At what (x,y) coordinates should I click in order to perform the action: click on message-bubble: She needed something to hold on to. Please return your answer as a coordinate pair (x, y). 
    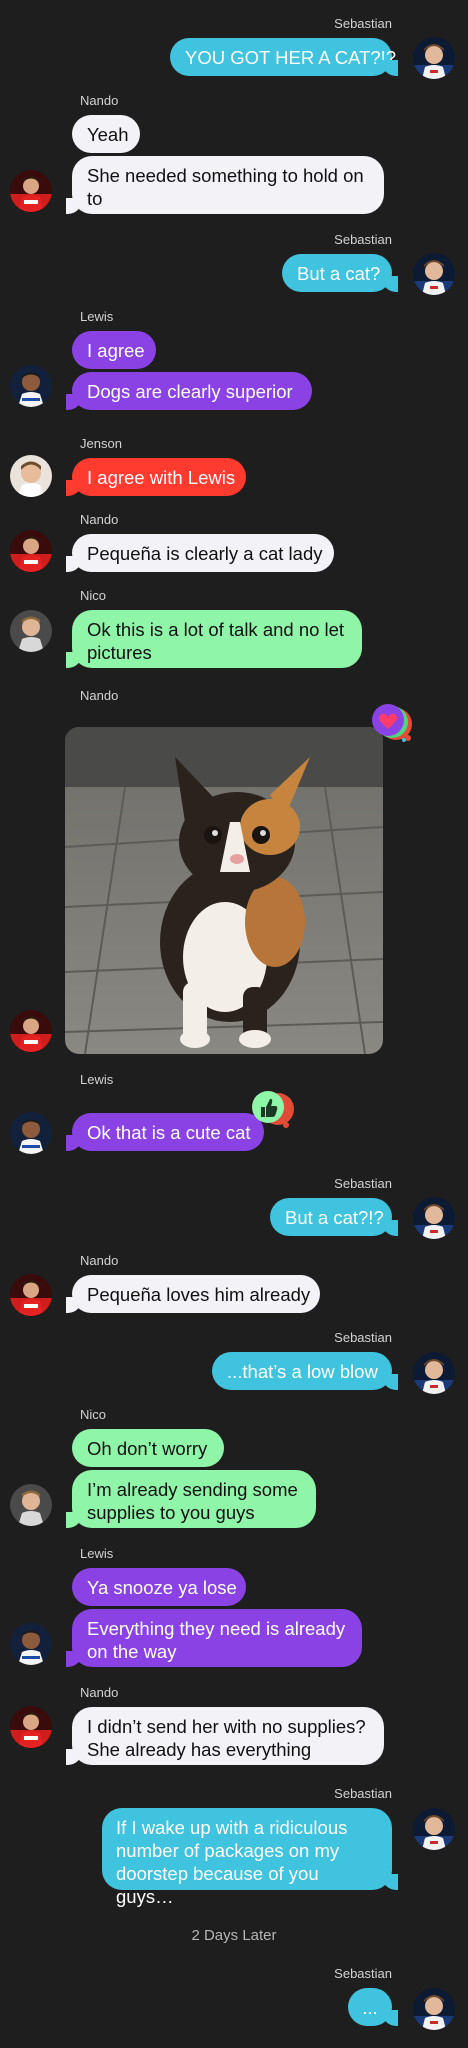
    Looking at the image, I should click on (225, 185).